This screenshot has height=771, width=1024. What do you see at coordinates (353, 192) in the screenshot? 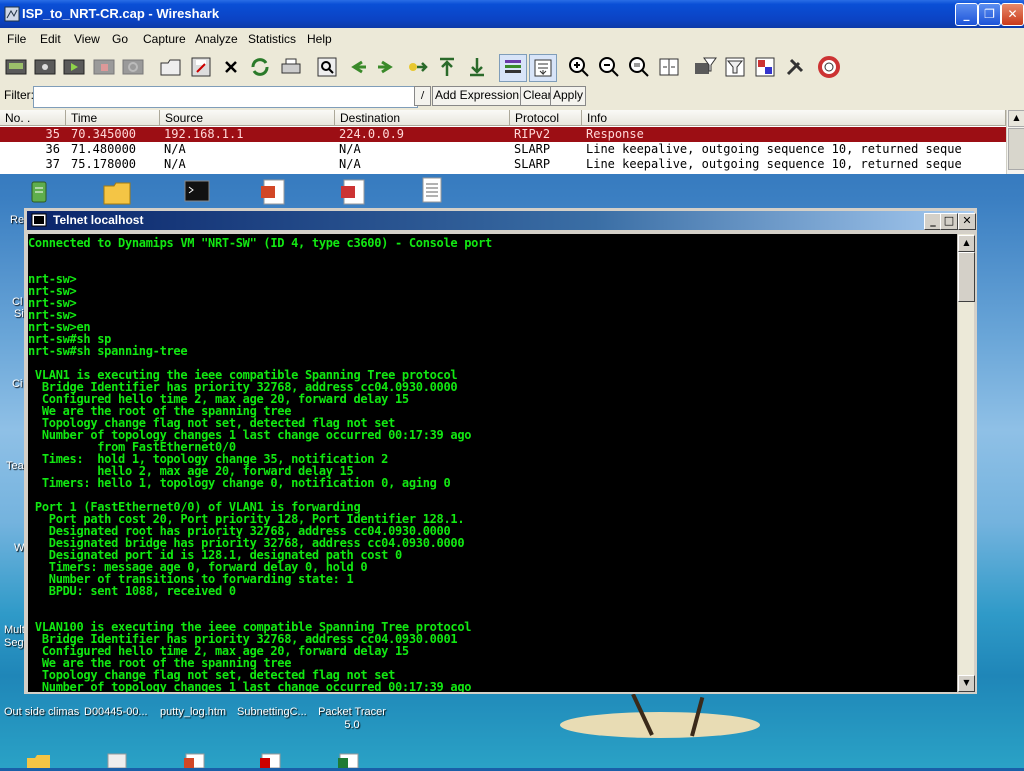
I see `chart-file-icon` at bounding box center [353, 192].